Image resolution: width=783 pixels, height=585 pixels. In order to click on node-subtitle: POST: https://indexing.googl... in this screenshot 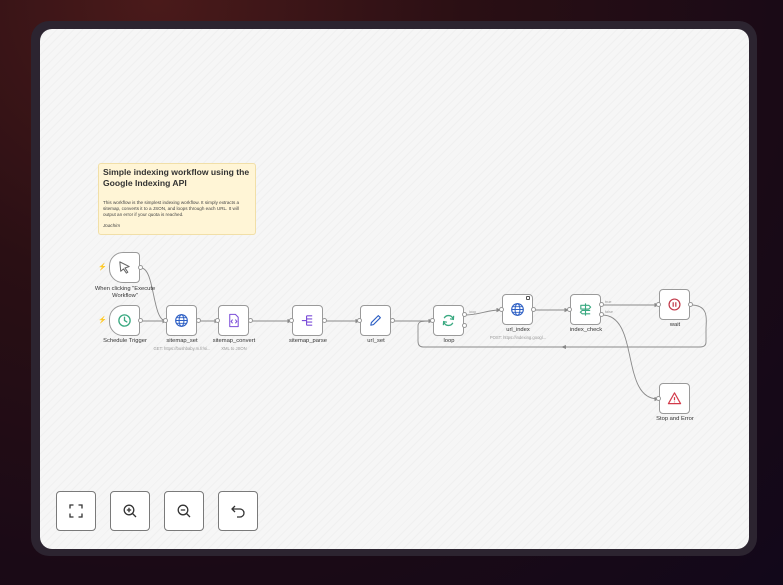, I will do `click(518, 337)`.